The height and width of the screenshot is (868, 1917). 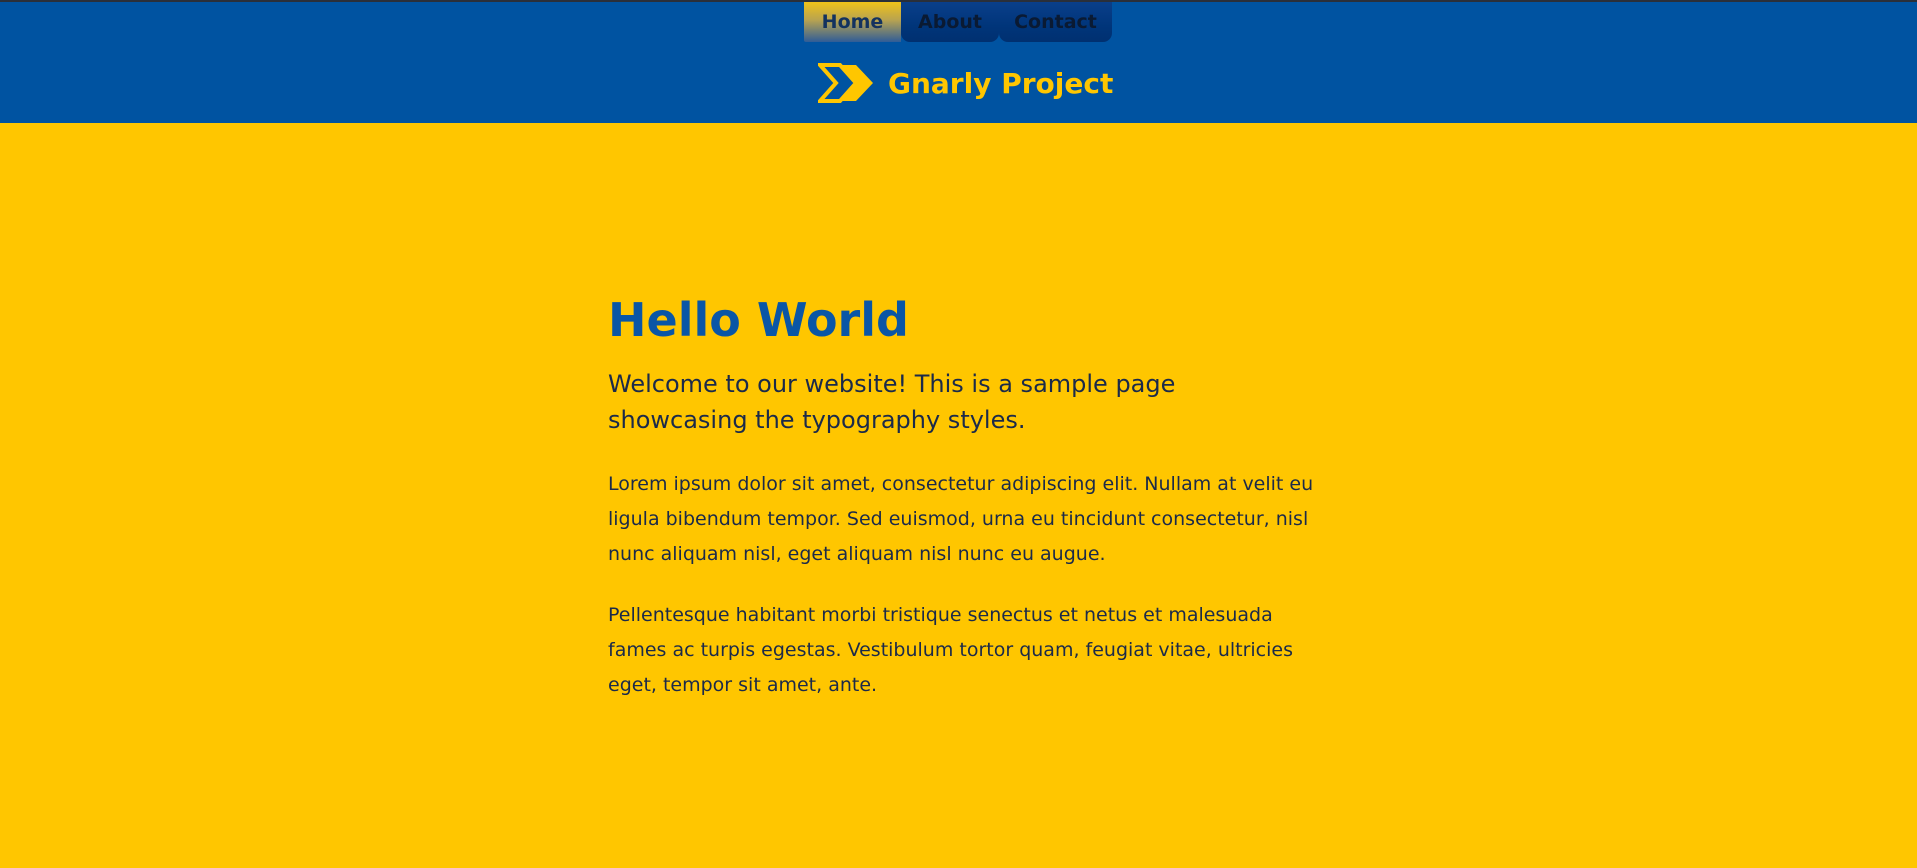 I want to click on nav-item-home: Home, so click(x=852, y=22).